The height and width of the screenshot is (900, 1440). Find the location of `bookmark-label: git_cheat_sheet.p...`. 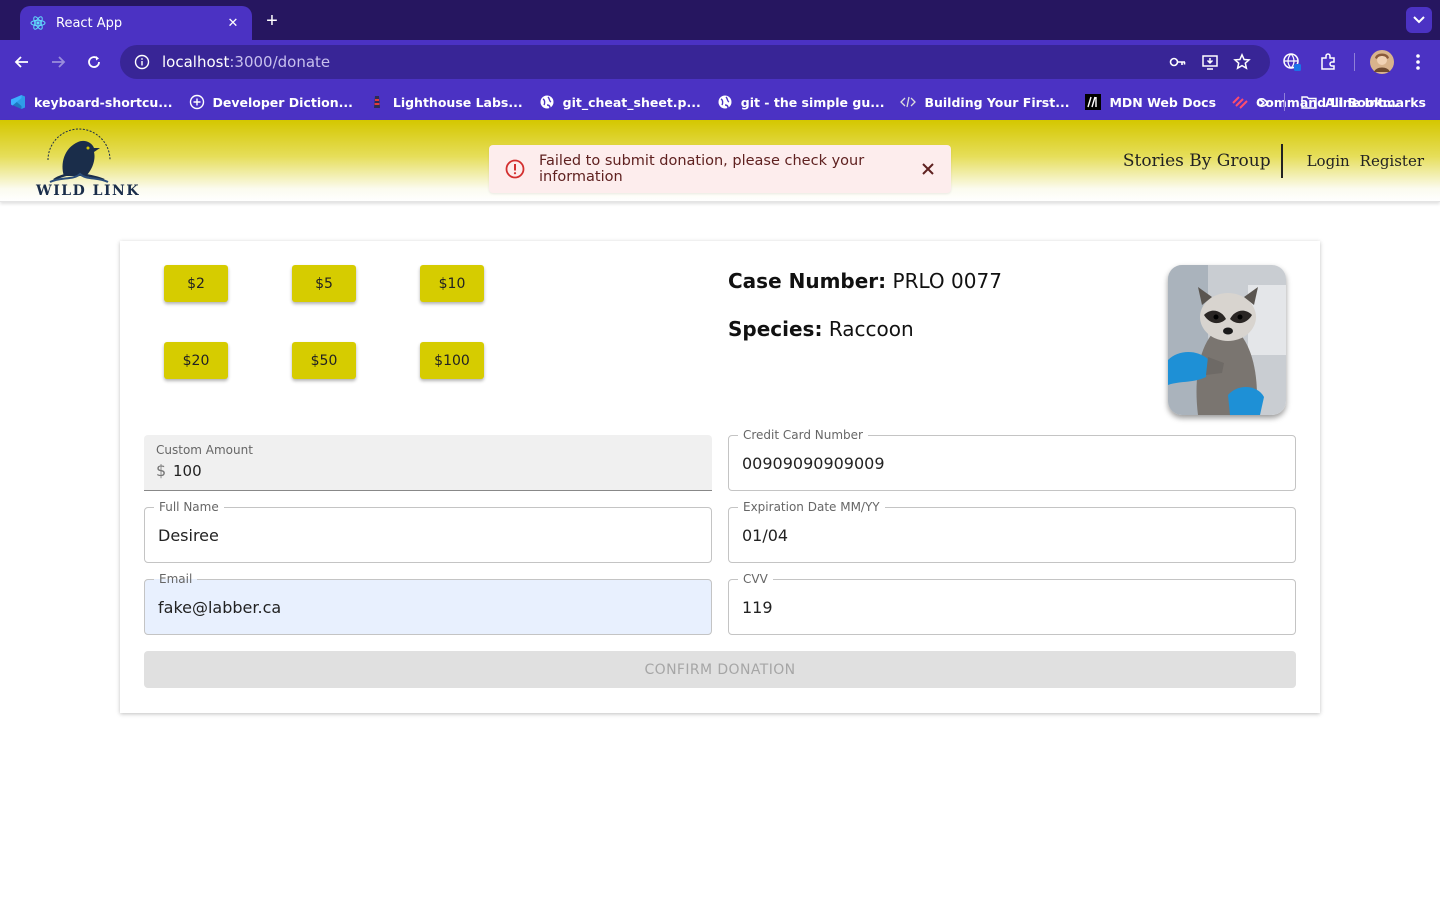

bookmark-label: git_cheat_sheet.p... is located at coordinates (631, 102).